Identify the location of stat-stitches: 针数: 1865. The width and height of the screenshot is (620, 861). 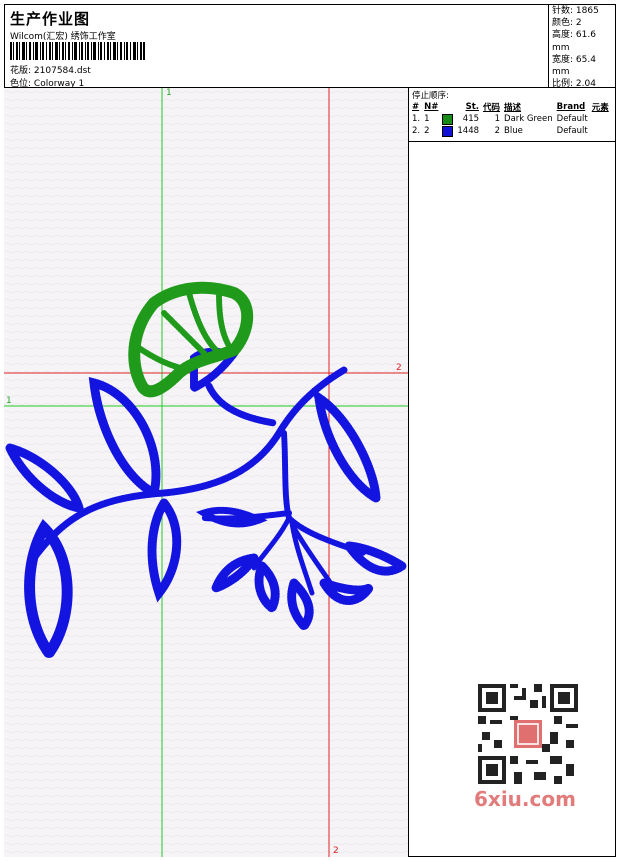
(575, 11).